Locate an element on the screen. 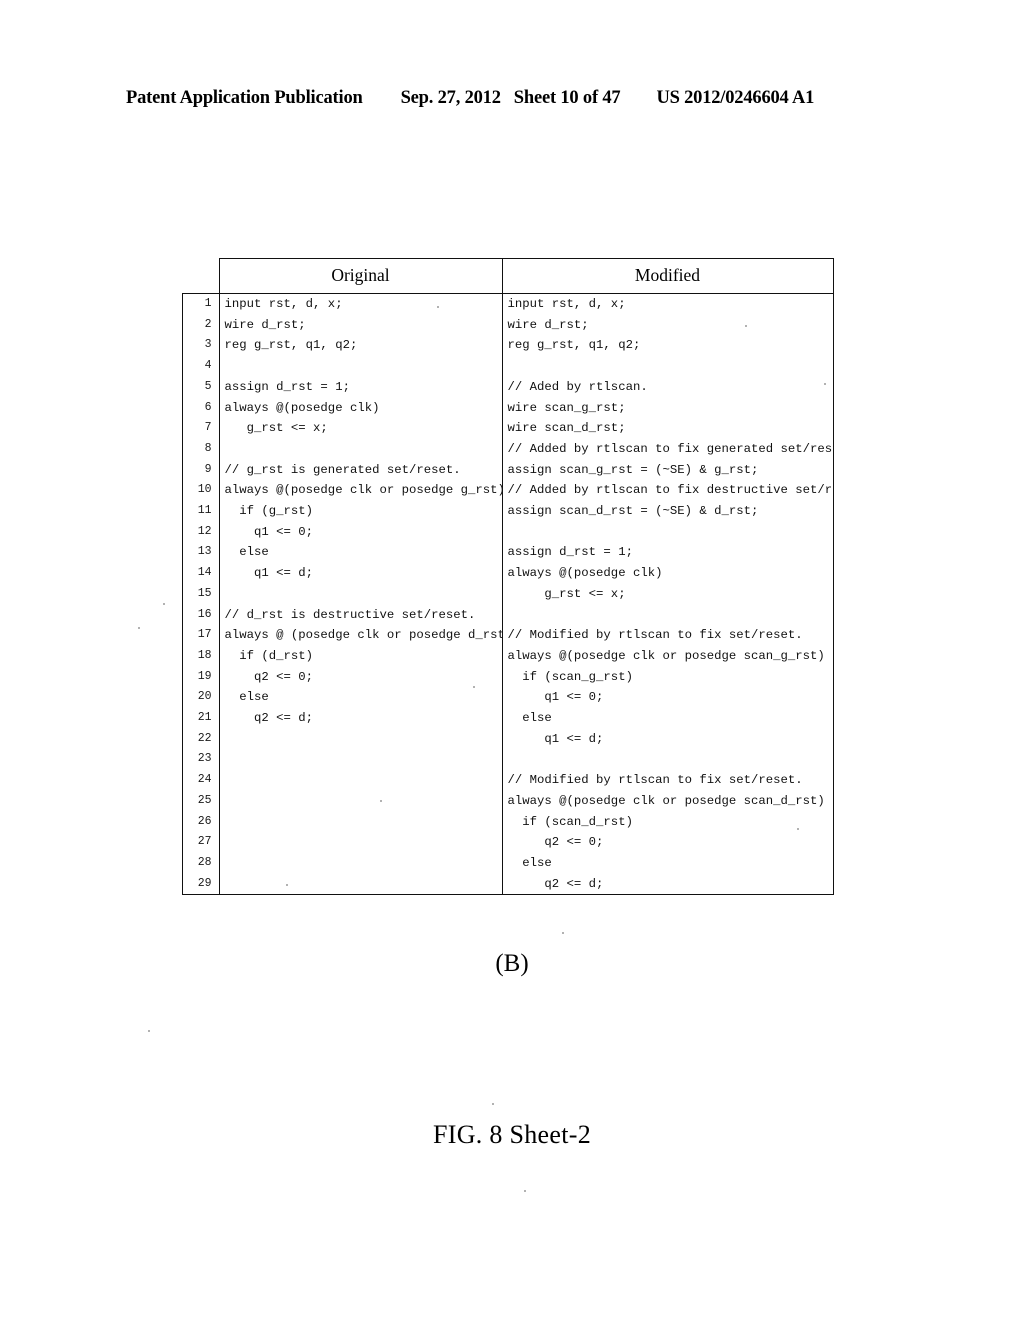 Image resolution: width=1024 pixels, height=1320 pixels. table-row: 5 assign d_rst = 1;// Aded by rtlscan. is located at coordinates (508, 387).